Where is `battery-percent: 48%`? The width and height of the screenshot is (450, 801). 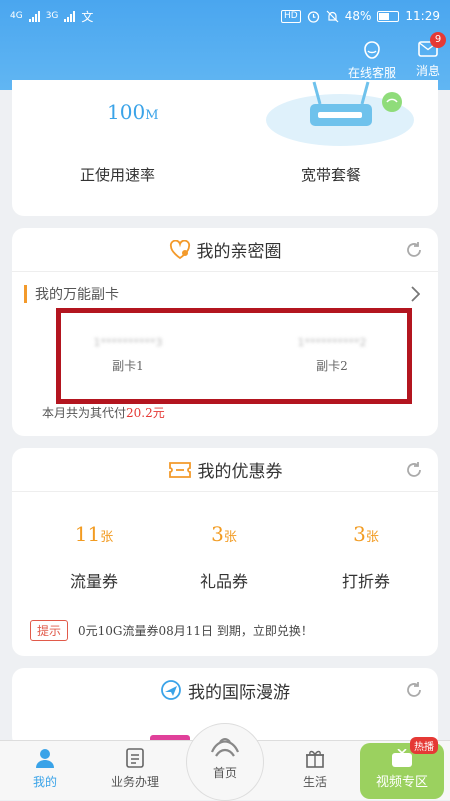 battery-percent: 48% is located at coordinates (358, 16).